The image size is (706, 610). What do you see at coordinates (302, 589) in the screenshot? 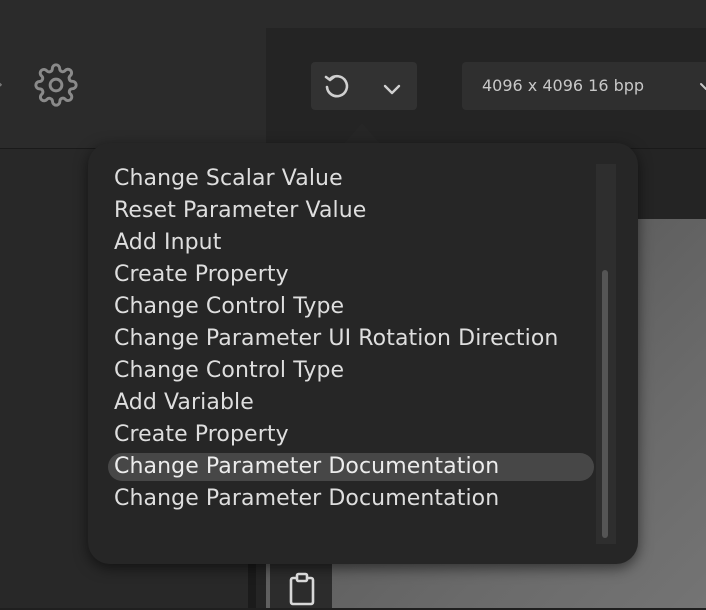
I see `clipboard-icon` at bounding box center [302, 589].